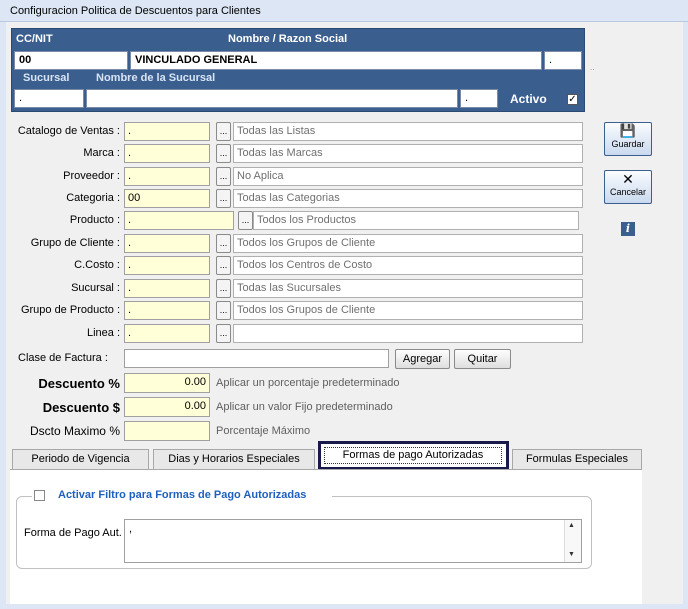 The height and width of the screenshot is (609, 688). What do you see at coordinates (572, 99) in the screenshot?
I see `activo-checkbox: ✓` at bounding box center [572, 99].